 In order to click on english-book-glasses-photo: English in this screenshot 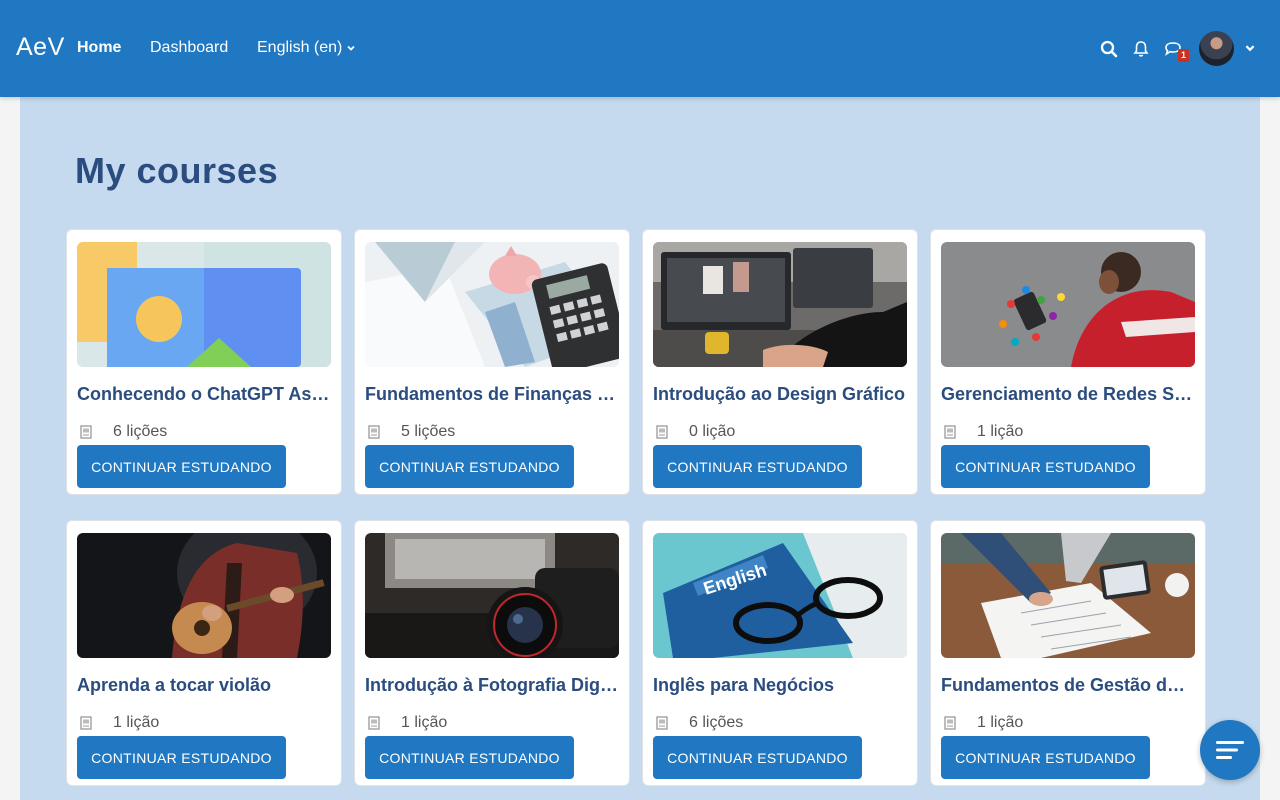, I will do `click(780, 595)`.